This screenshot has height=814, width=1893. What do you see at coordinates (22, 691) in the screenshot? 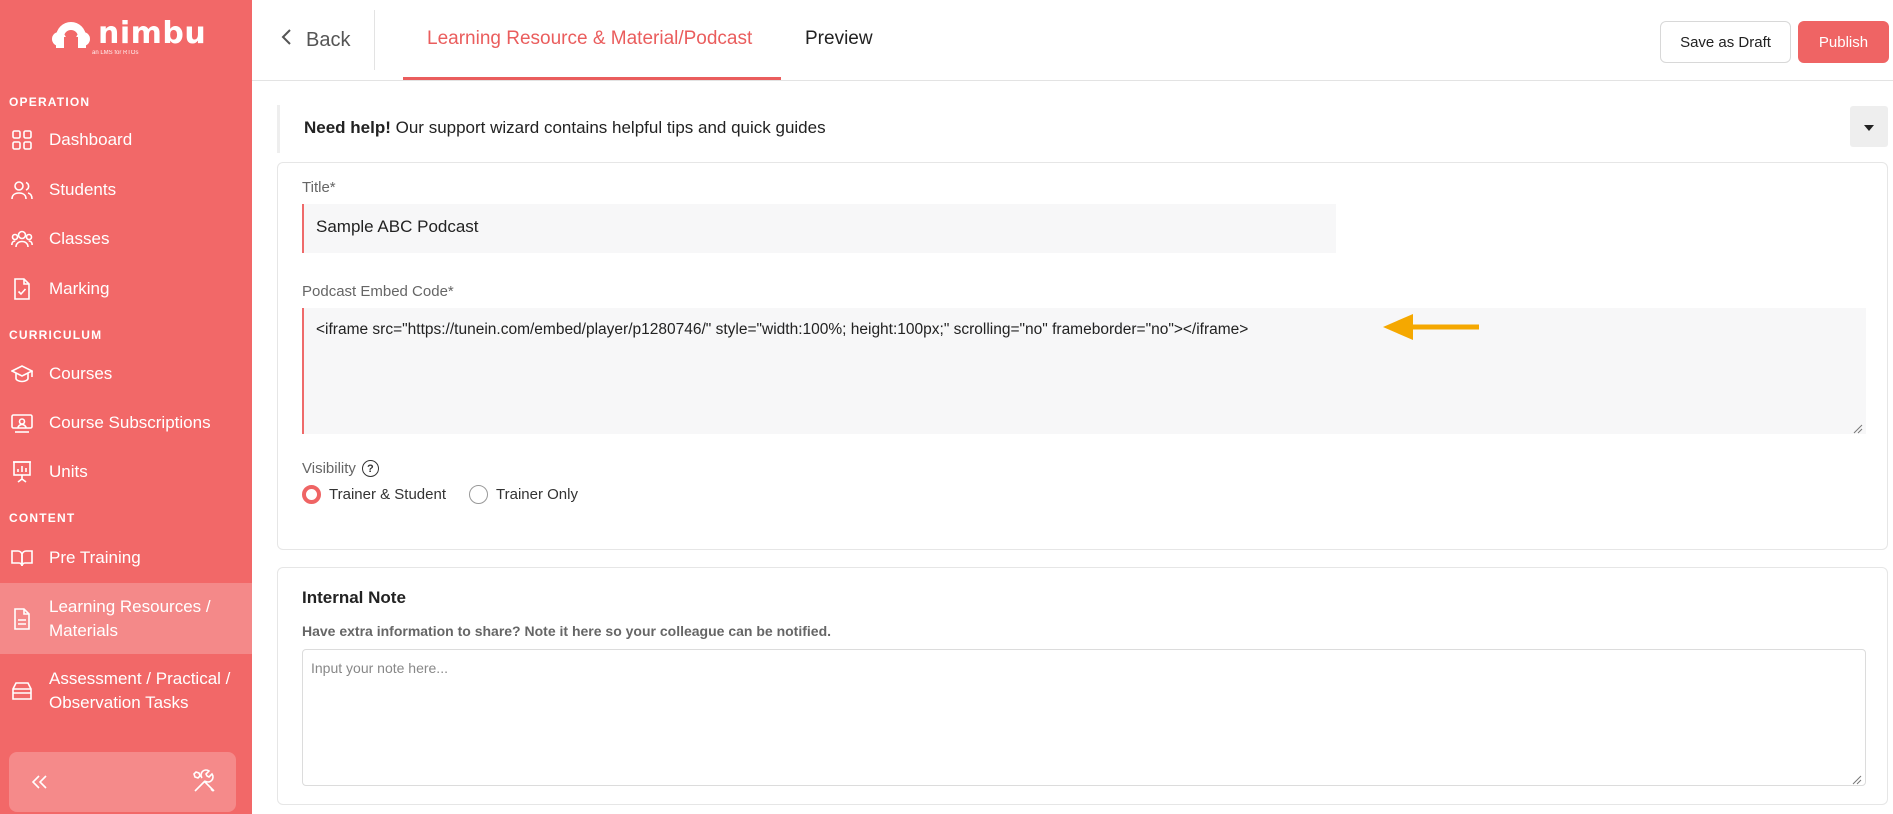
I see `archive-icon` at bounding box center [22, 691].